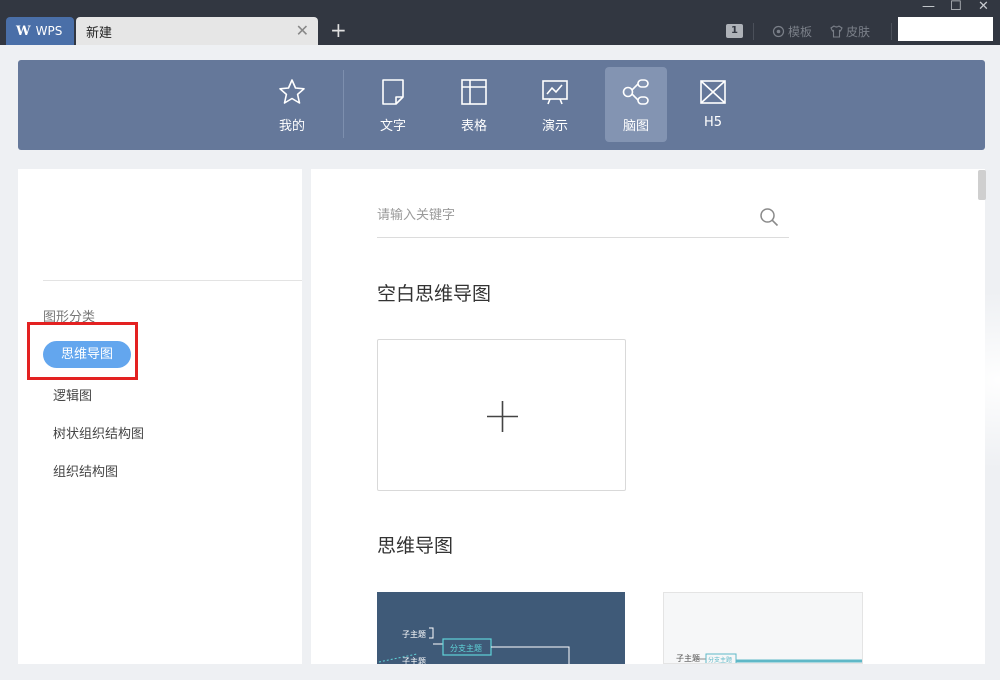  I want to click on category-spreadsheet: 表格, so click(474, 104).